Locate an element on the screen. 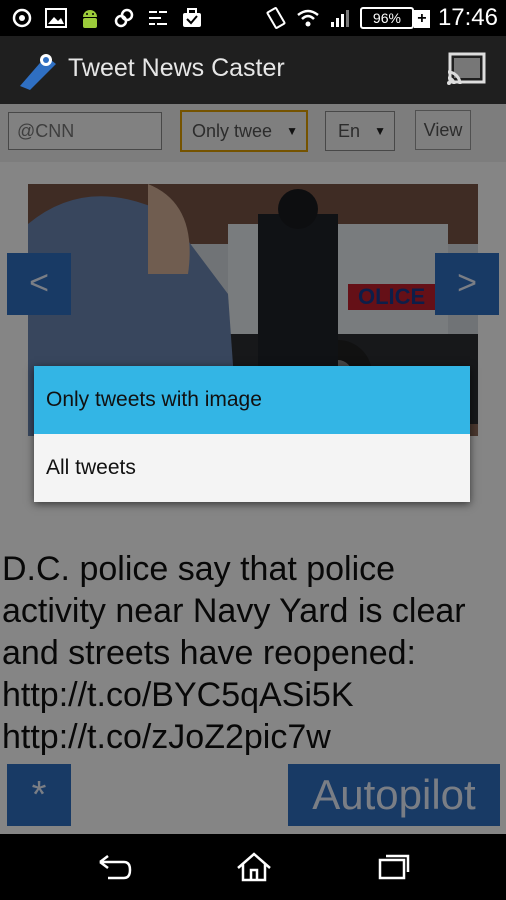 This screenshot has height=900, width=506. charging-plus-icon: + is located at coordinates (421, 19).